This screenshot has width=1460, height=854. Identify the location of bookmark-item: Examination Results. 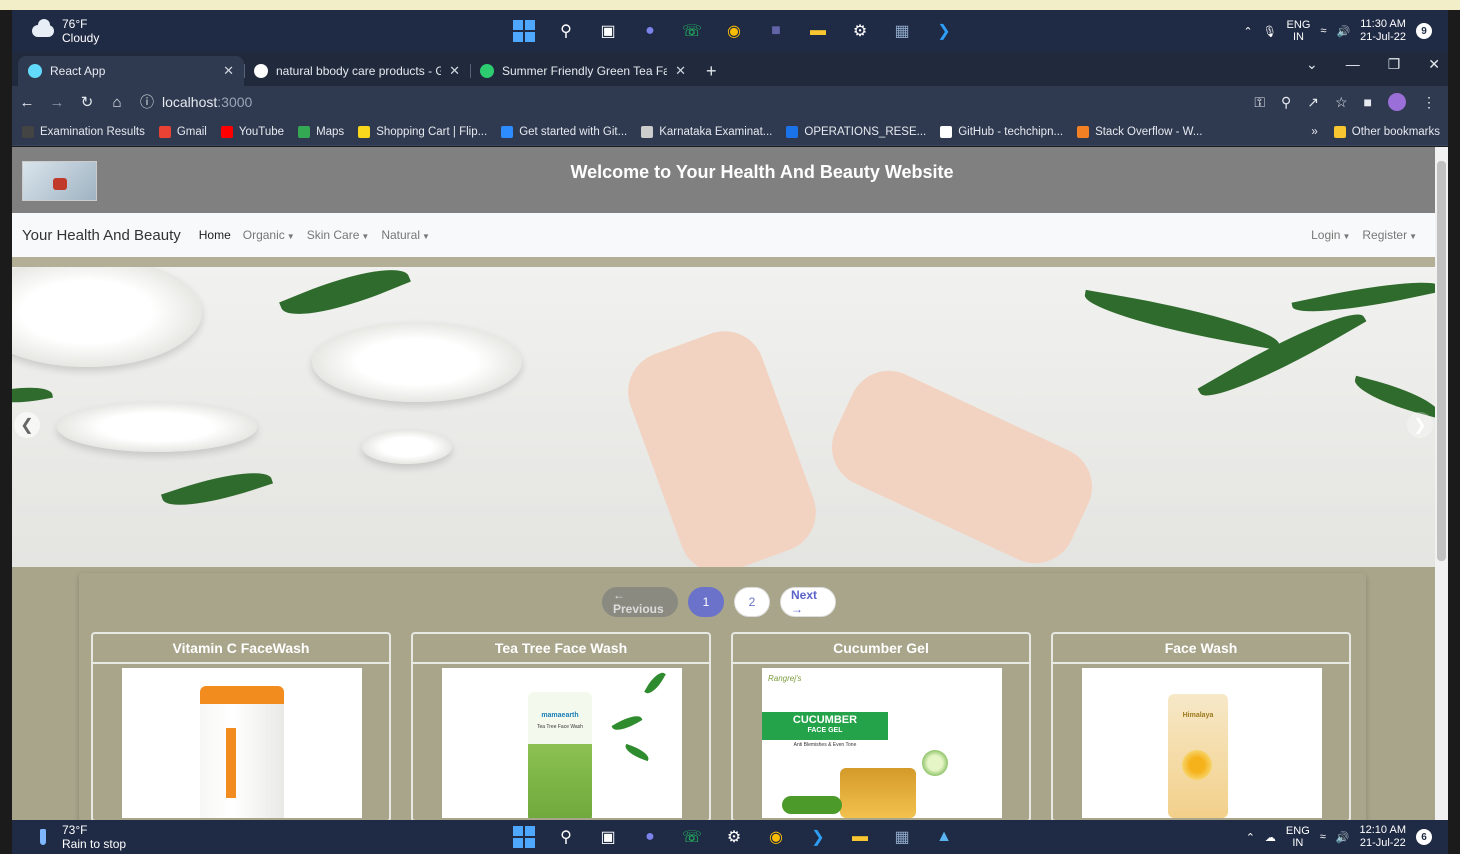
(83, 131).